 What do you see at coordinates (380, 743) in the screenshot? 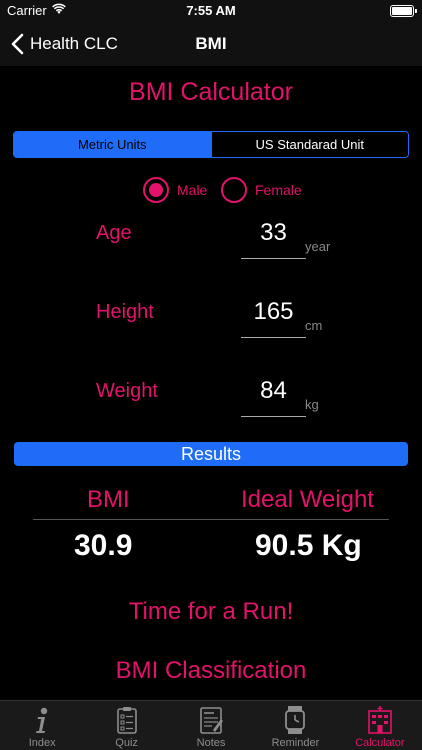
I see `tab-label: Calculator` at bounding box center [380, 743].